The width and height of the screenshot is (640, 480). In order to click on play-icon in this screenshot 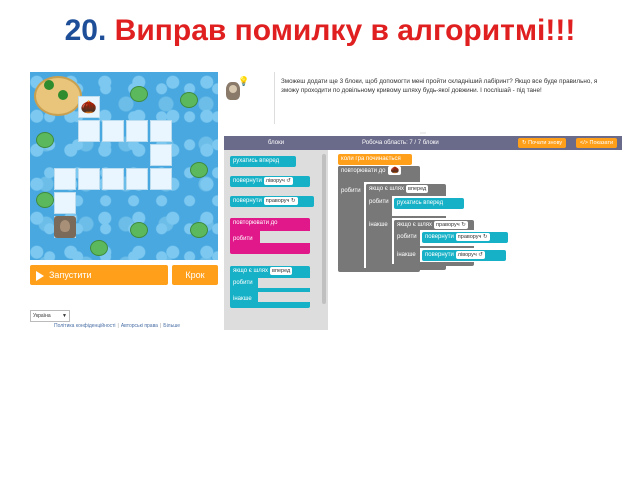, I will do `click(40, 275)`.